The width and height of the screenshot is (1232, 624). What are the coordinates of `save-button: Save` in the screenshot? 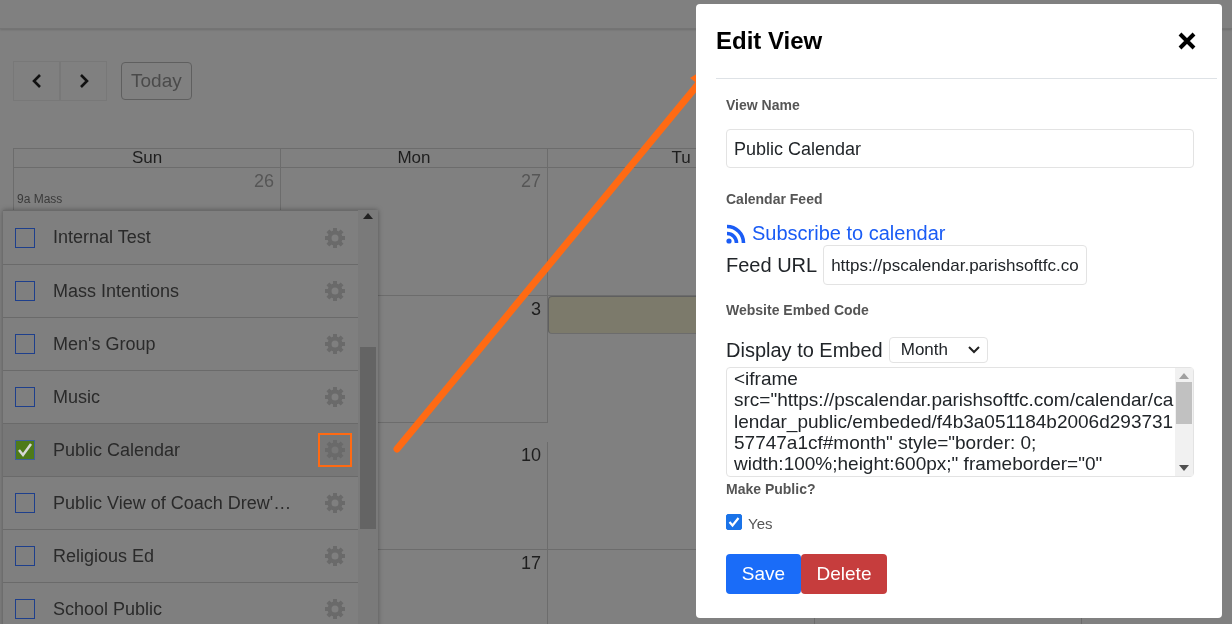 It's located at (763, 574).